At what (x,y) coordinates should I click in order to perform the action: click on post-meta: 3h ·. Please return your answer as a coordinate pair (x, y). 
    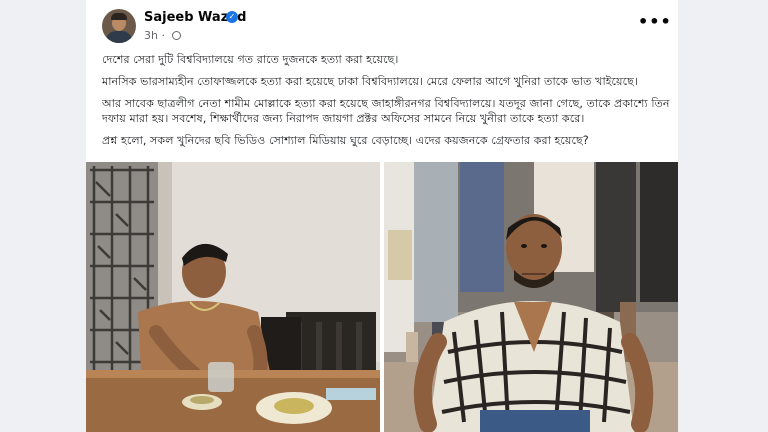
    Looking at the image, I should click on (163, 35).